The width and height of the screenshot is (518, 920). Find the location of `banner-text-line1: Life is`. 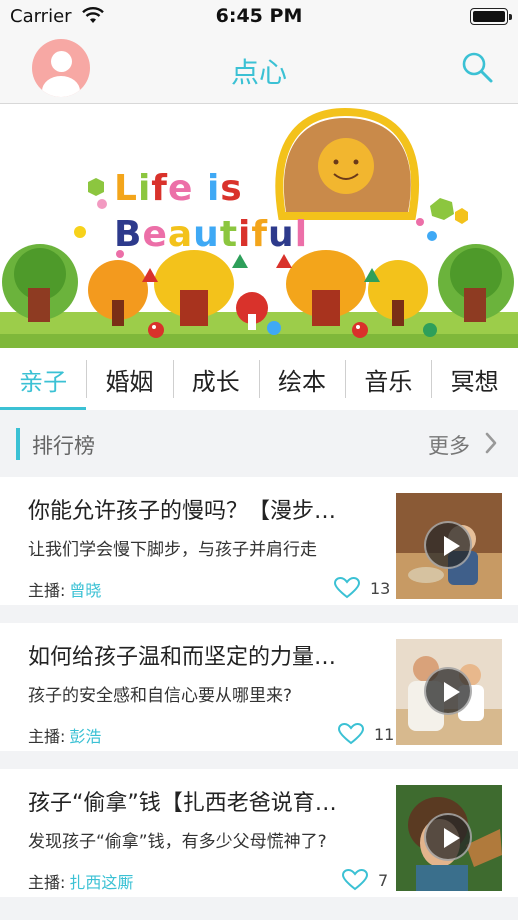

banner-text-line1: Life is is located at coordinates (178, 188).